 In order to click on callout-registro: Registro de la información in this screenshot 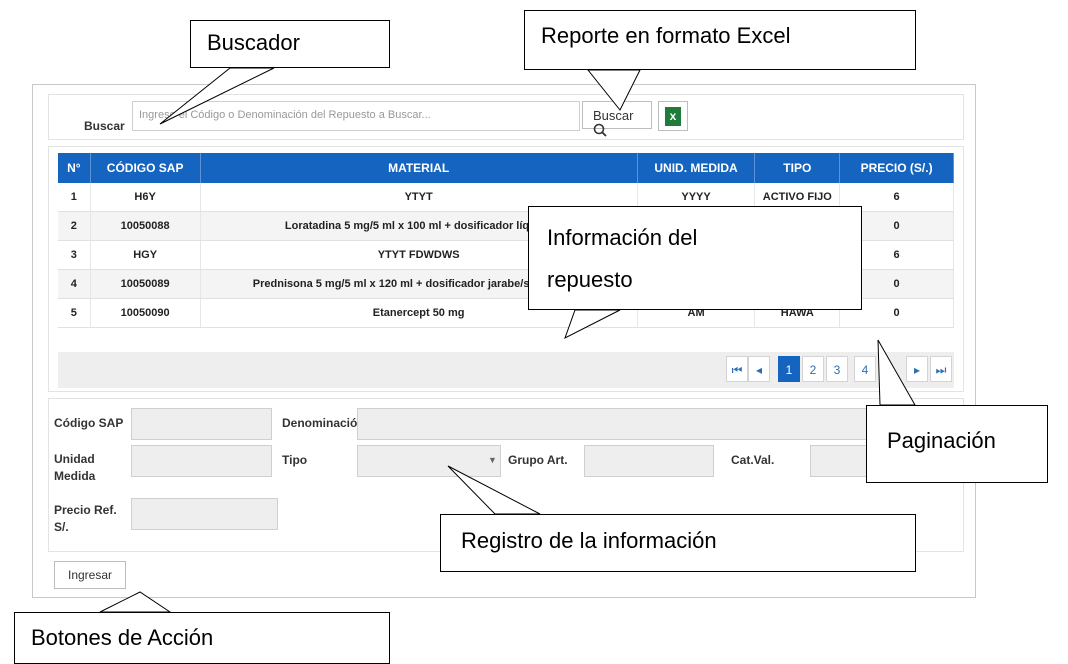, I will do `click(678, 543)`.